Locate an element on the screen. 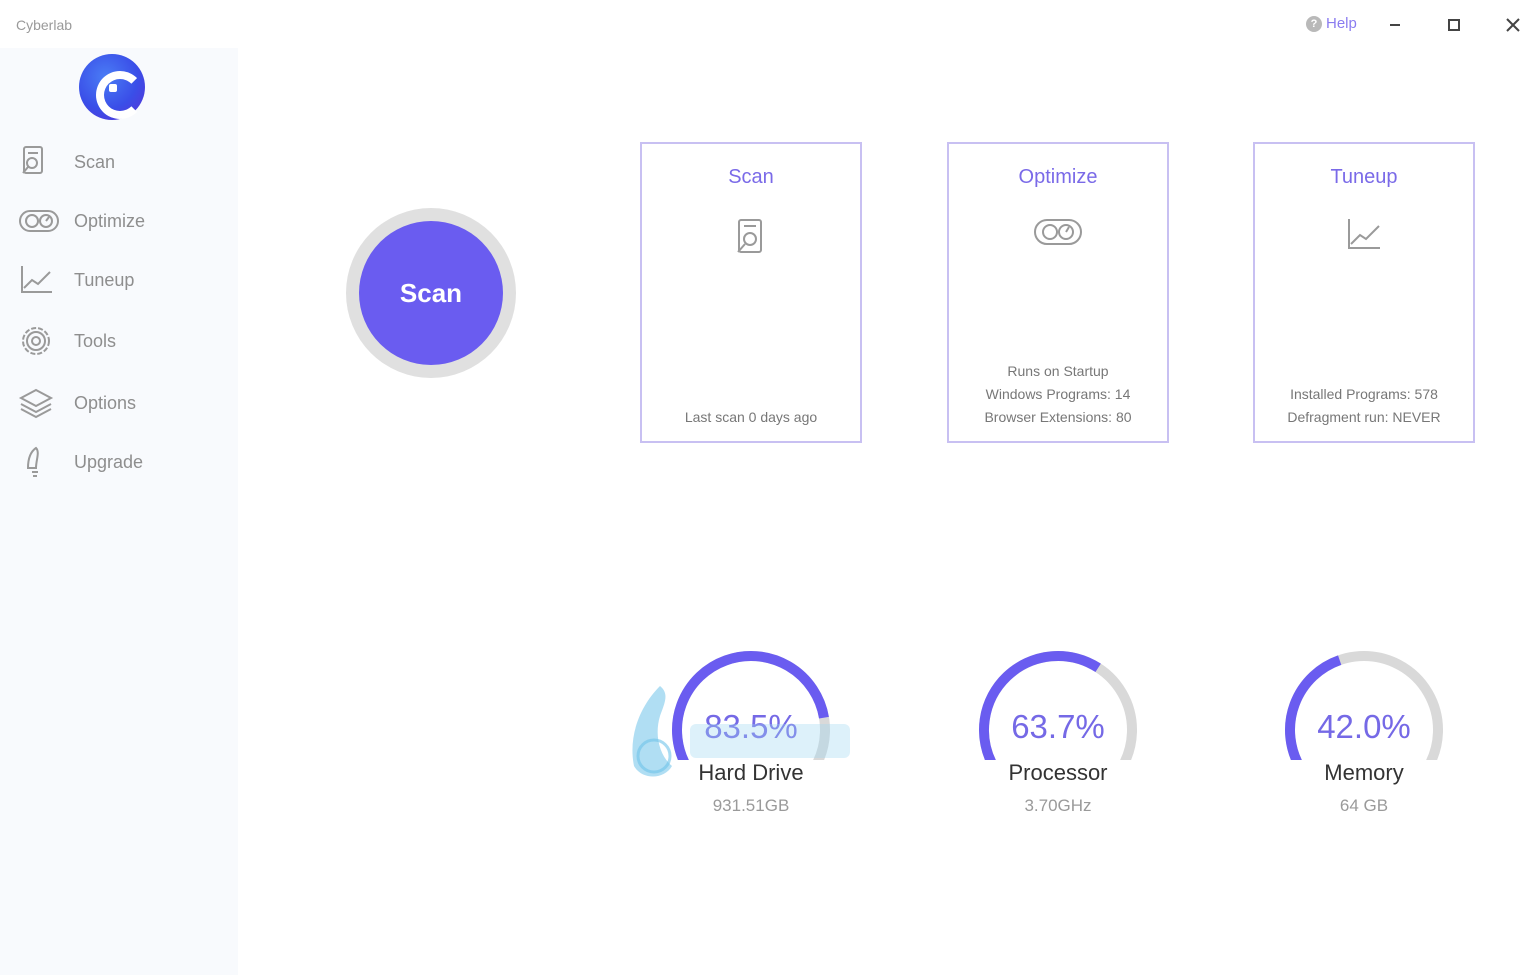 This screenshot has height=975, width=1536. gauge-name: Memory is located at coordinates (1364, 772).